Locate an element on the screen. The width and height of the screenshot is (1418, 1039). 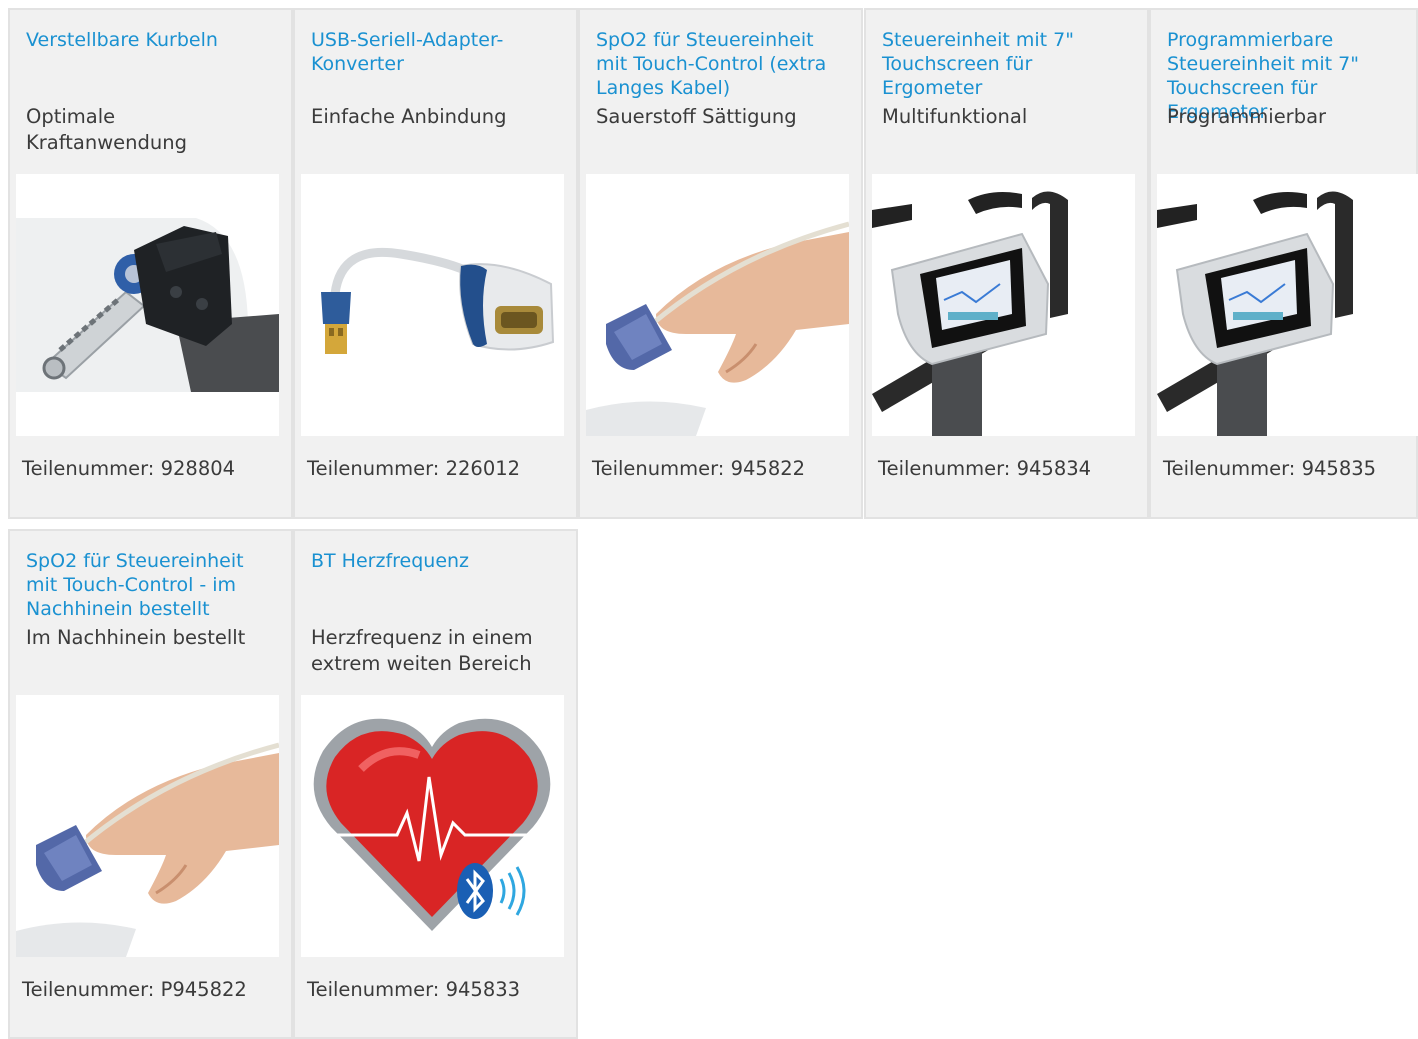
part-number: Teilenummer: 945822 is located at coordinates (698, 469).